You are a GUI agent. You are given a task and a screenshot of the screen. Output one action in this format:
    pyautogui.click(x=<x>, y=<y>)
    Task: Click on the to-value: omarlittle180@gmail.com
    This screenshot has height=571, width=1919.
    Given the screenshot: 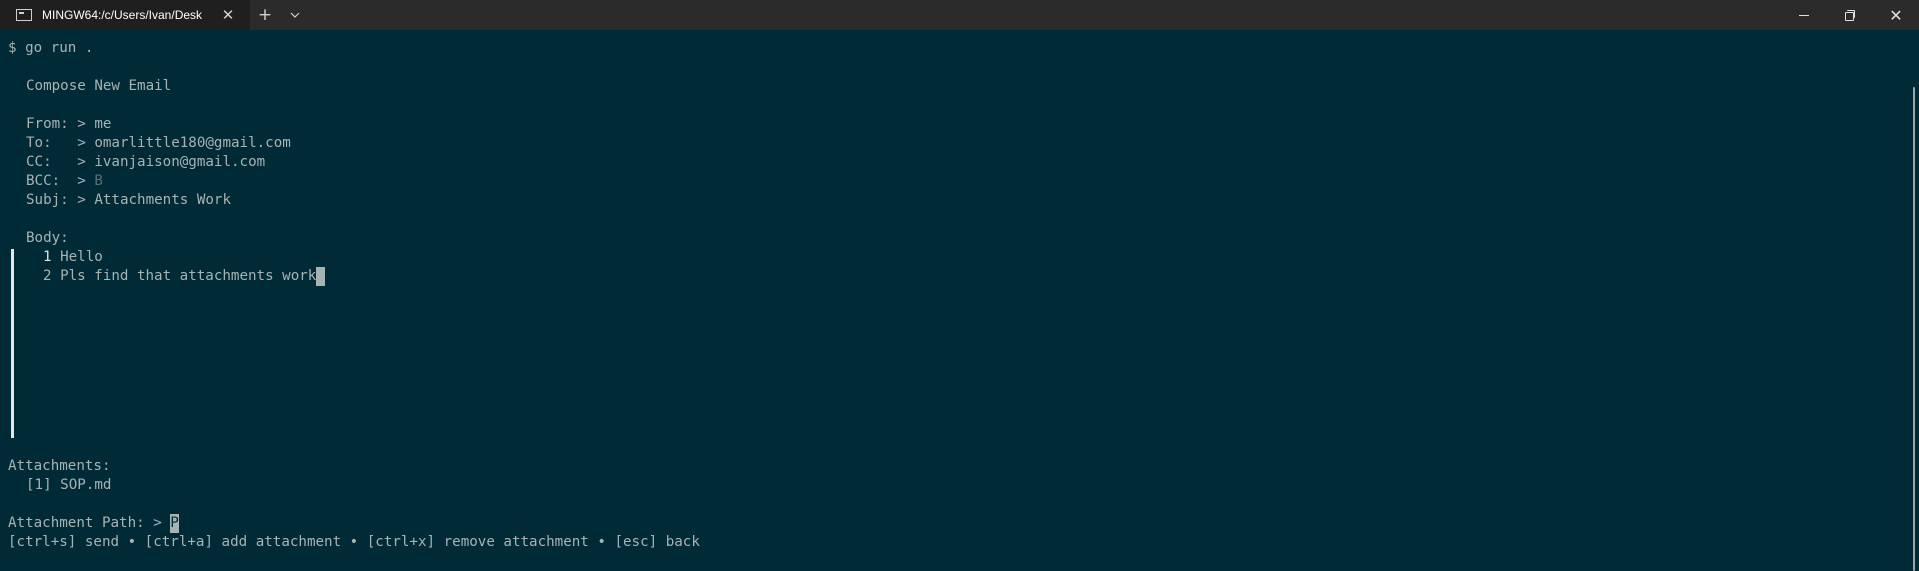 What is the action you would take?
    pyautogui.click(x=192, y=143)
    